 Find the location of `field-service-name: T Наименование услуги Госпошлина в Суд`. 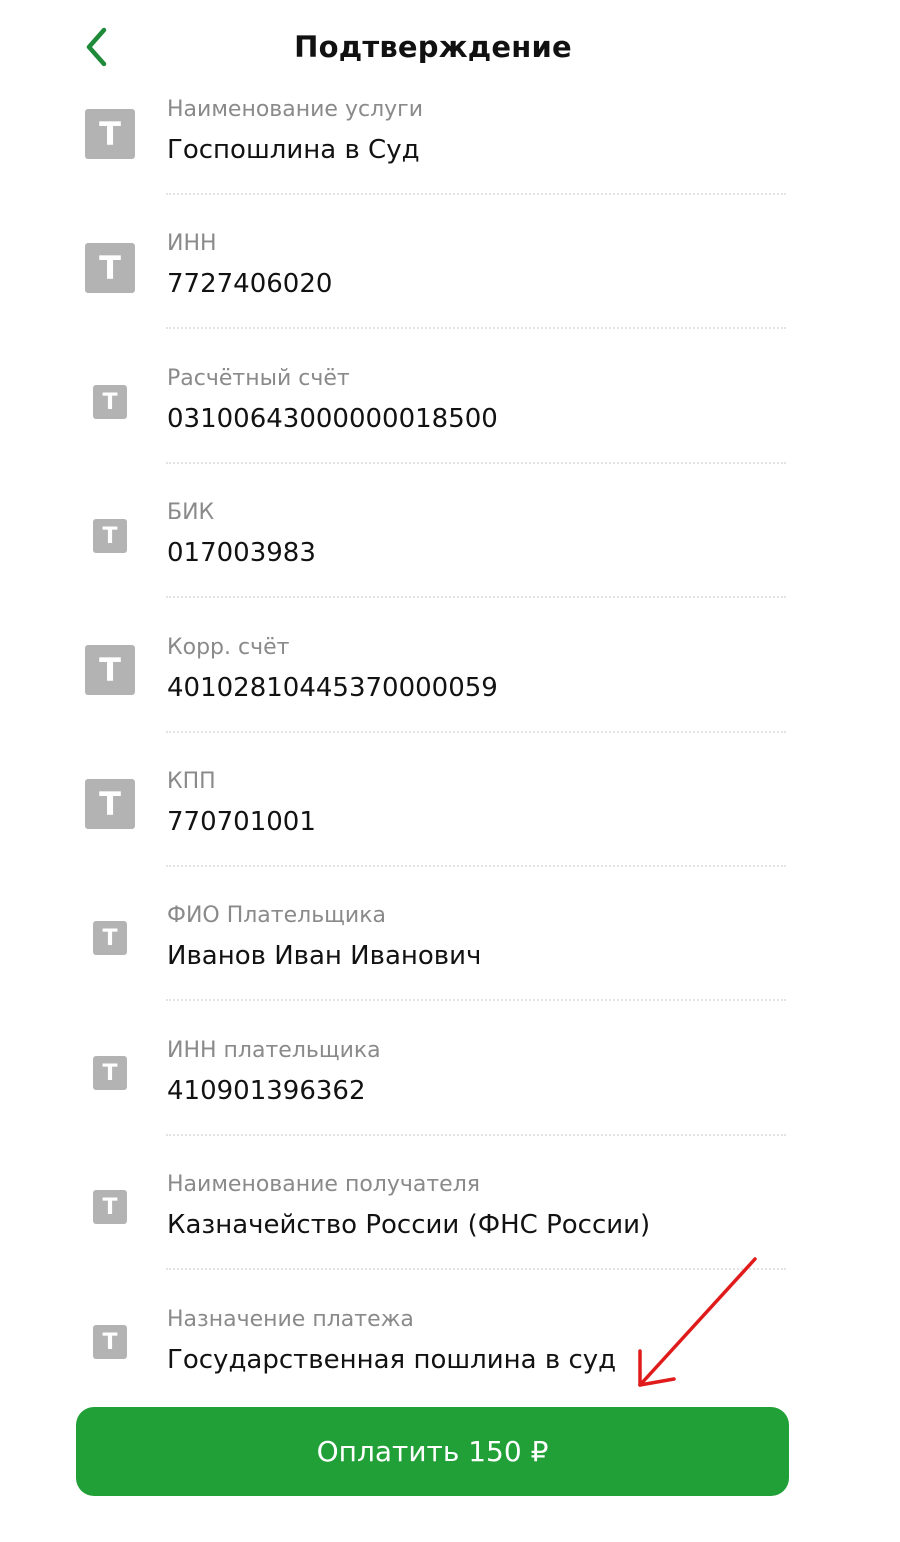

field-service-name: T Наименование услуги Госпошлина в Суд is located at coordinates (450, 164).